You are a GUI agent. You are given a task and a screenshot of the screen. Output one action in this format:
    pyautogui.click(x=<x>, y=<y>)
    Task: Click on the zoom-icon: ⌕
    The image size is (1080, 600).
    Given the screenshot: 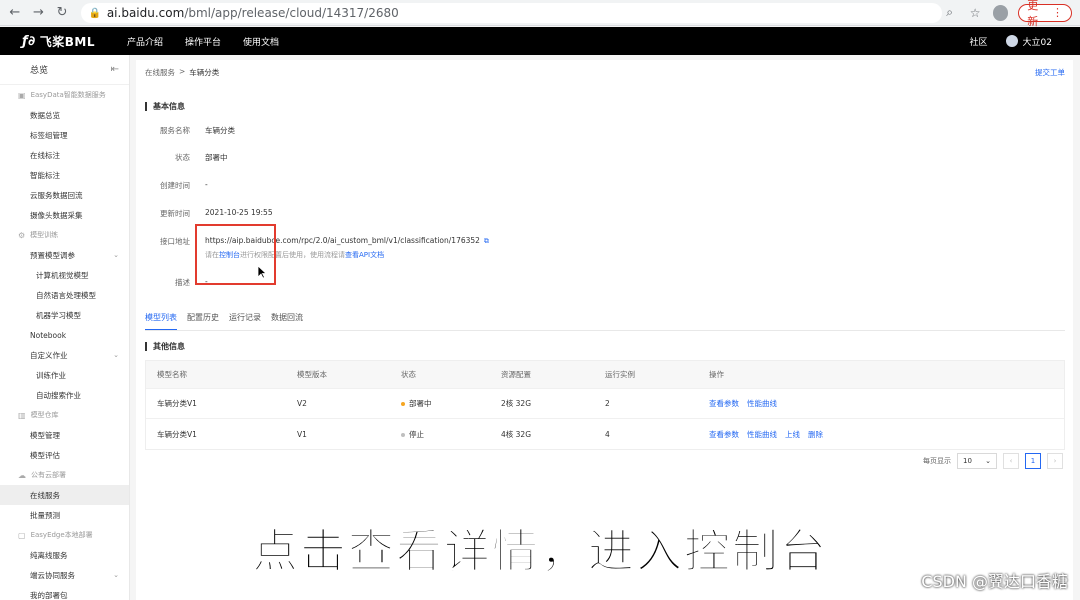 What is the action you would take?
    pyautogui.click(x=949, y=13)
    